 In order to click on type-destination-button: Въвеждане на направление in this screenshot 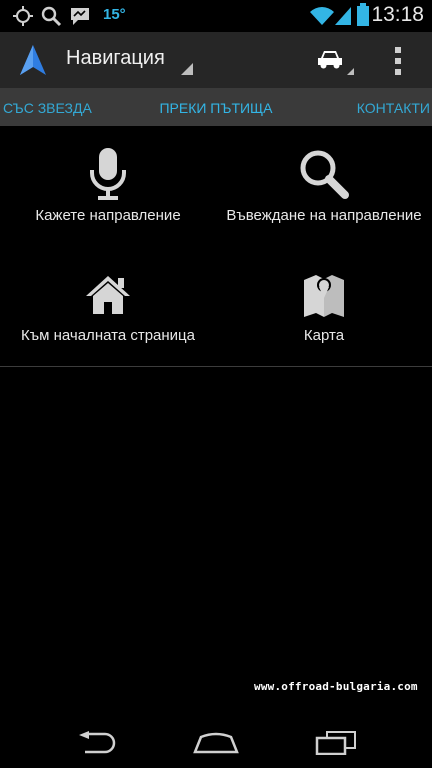, I will do `click(324, 186)`.